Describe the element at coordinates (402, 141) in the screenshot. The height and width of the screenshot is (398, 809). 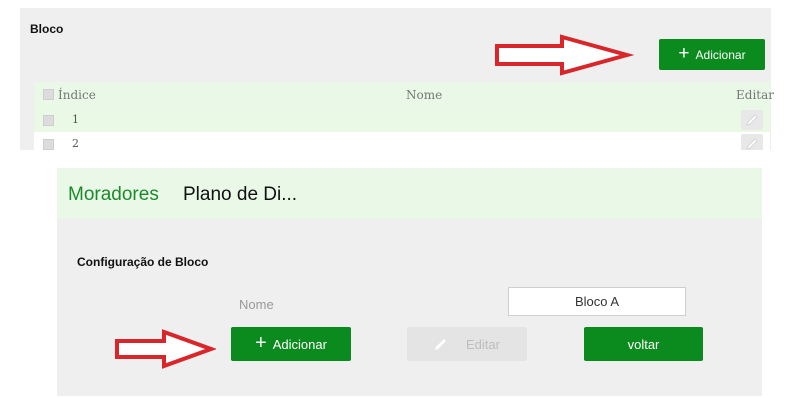
I see `table-row: 2` at that location.